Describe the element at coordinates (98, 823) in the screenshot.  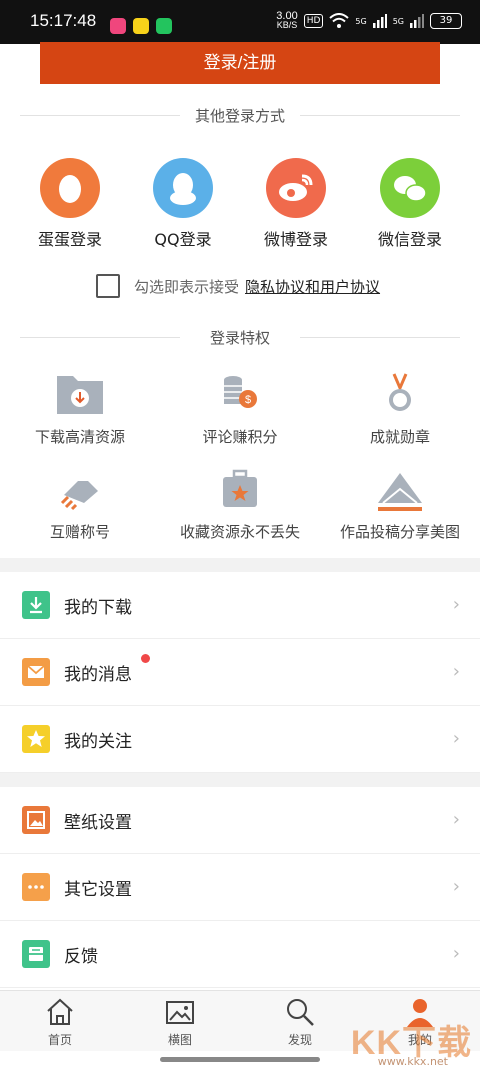
I see `menu-label: 壁纸设置` at that location.